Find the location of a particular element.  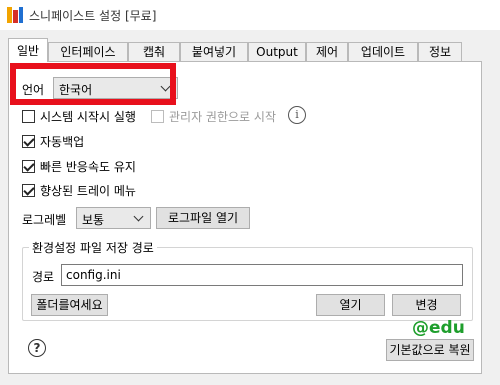

help-icon: ? is located at coordinates (37, 348).